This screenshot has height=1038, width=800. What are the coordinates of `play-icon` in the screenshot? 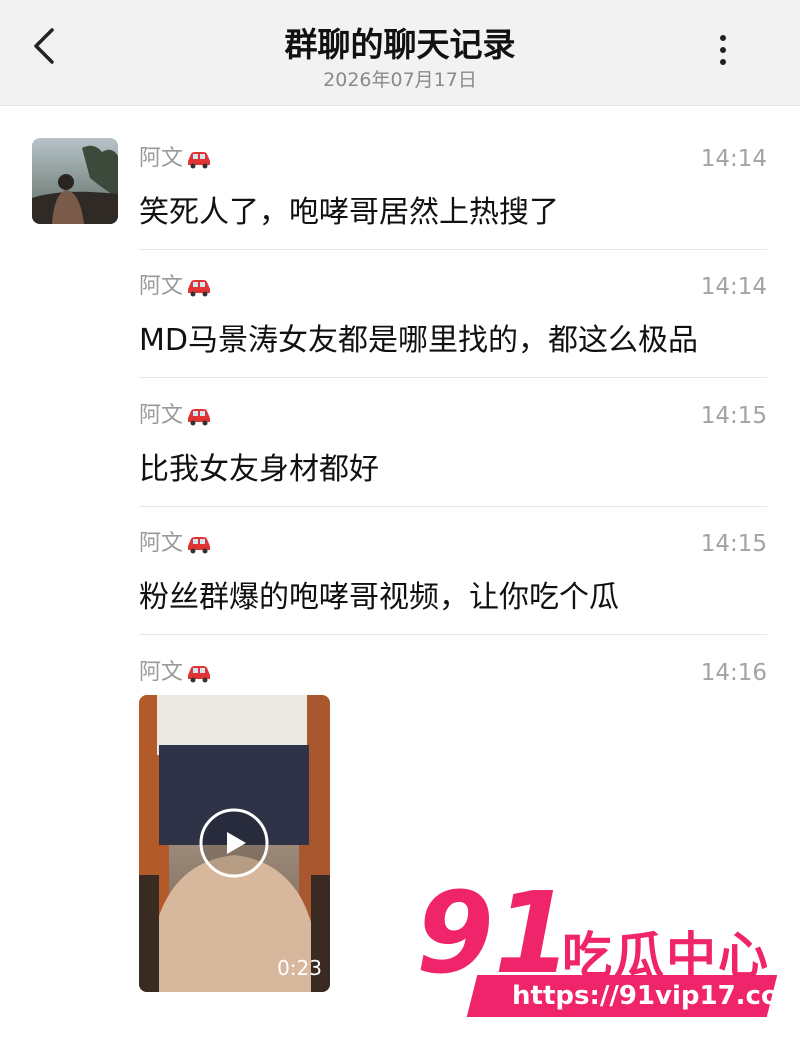 It's located at (234, 843).